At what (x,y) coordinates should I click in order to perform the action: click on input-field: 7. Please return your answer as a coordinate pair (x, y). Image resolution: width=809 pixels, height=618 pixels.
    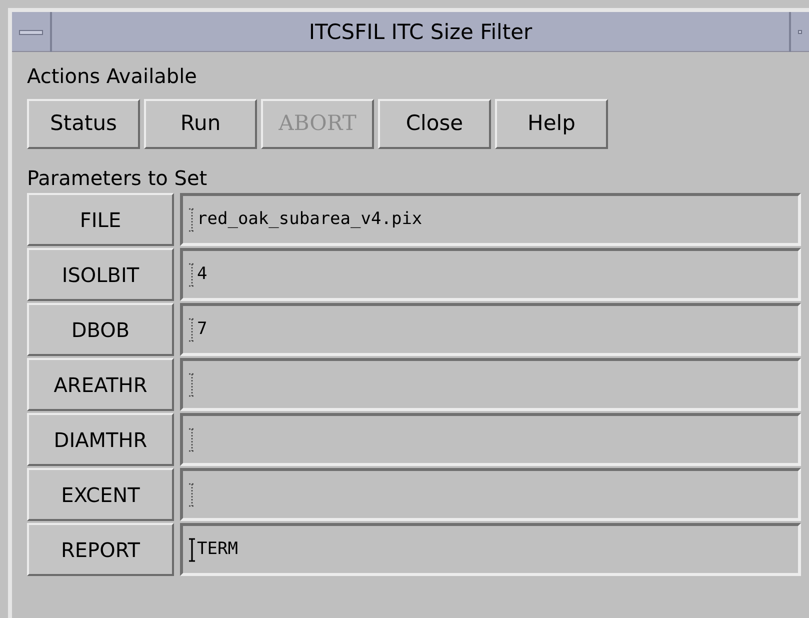
    Looking at the image, I should click on (490, 329).